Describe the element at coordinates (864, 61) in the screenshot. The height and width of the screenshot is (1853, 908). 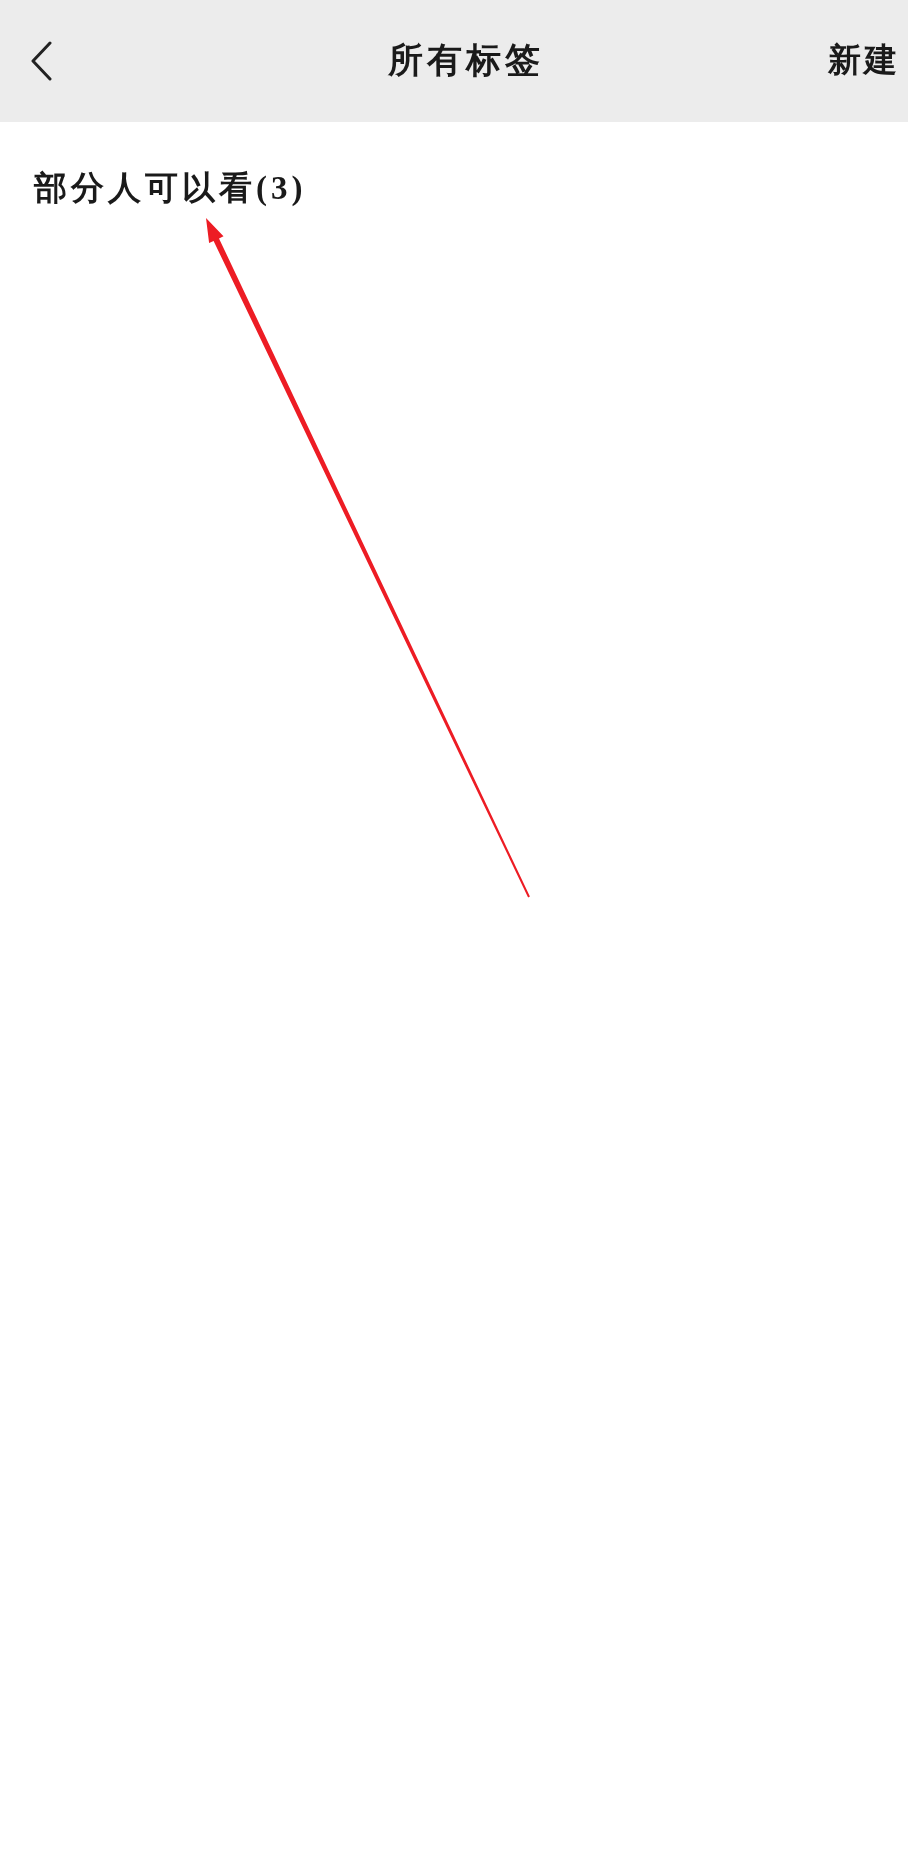
I see `new-button: 新建` at that location.